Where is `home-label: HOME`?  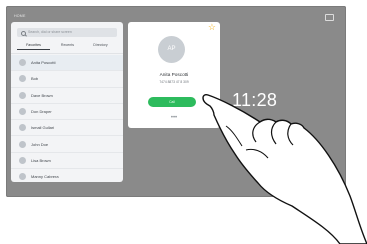
home-label: HOME is located at coordinates (20, 16).